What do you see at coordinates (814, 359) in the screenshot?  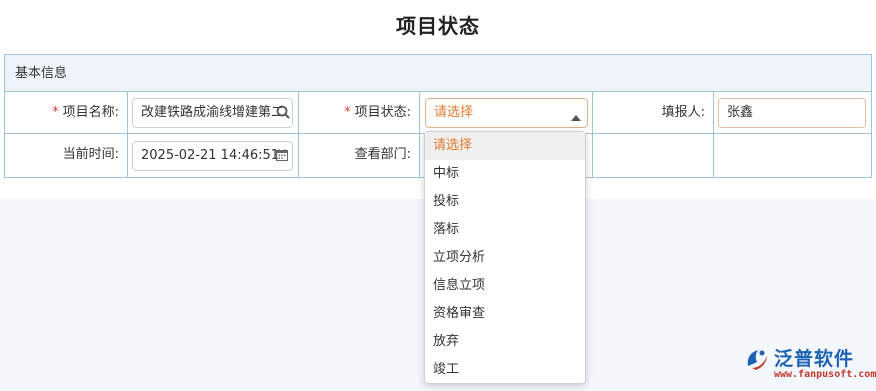 I see `logo-text: 泛普软件` at bounding box center [814, 359].